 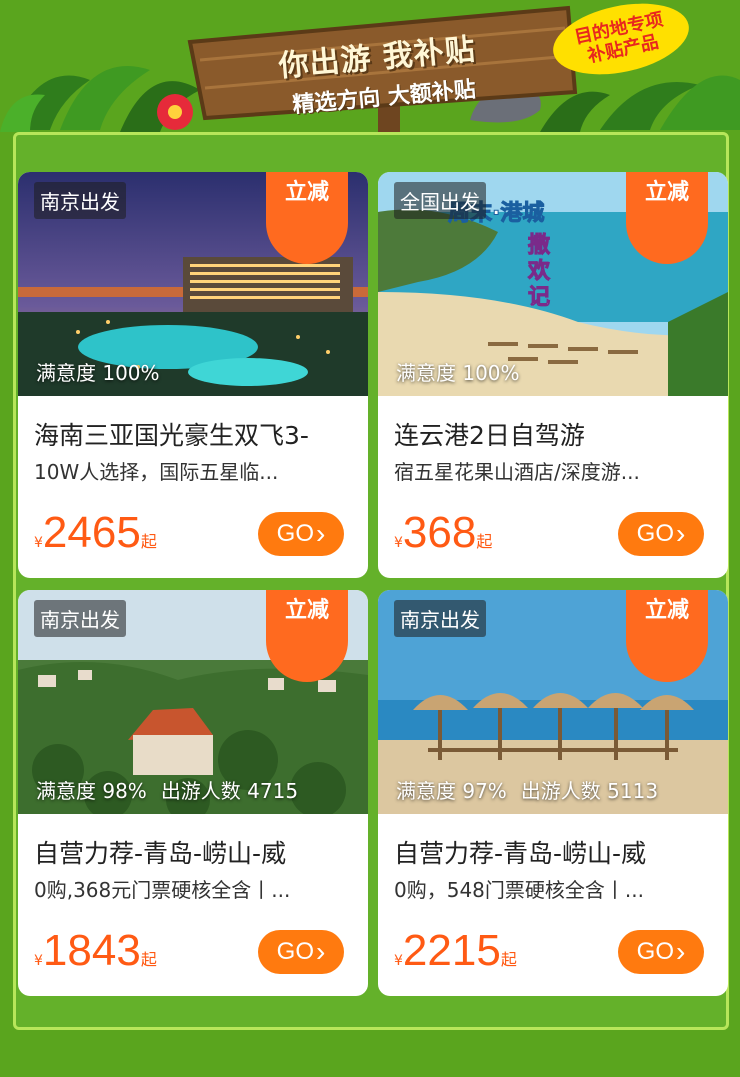 I want to click on traveler-count: 出游人数 4715, so click(x=229, y=791).